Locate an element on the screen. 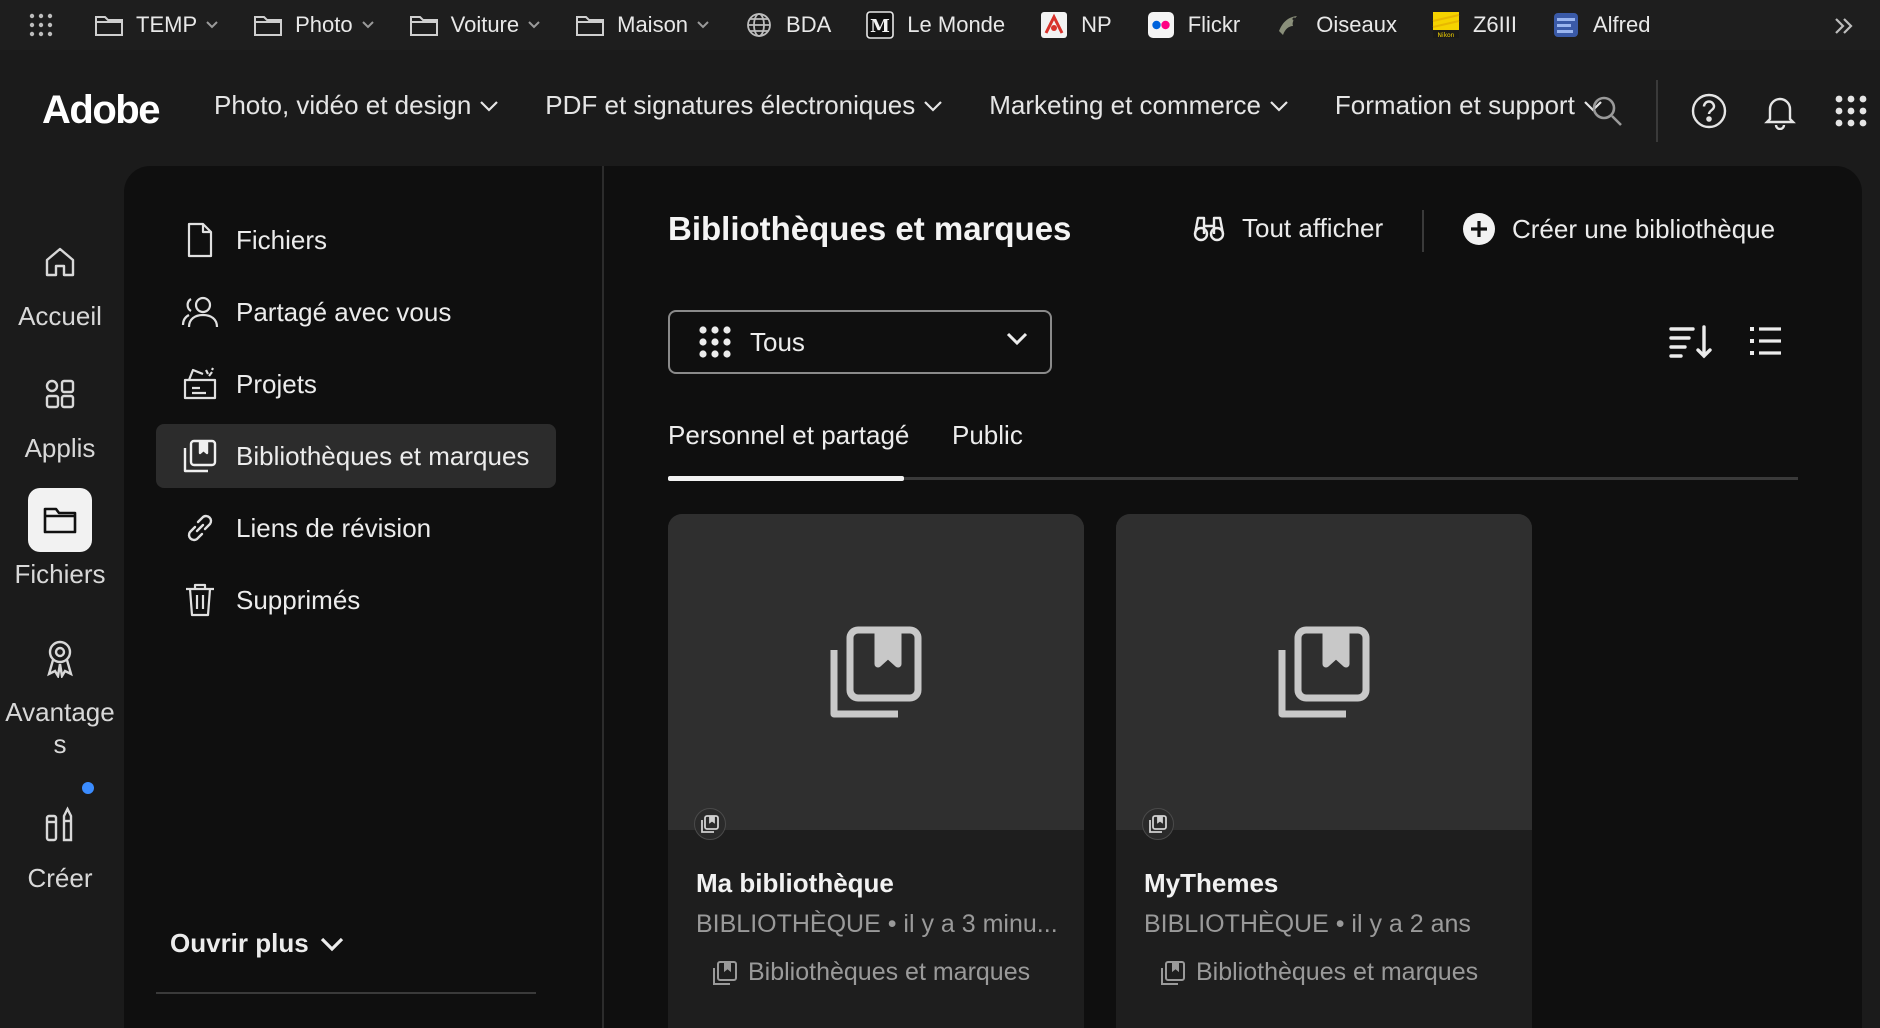  bookmark-photo: Photo is located at coordinates (314, 25).